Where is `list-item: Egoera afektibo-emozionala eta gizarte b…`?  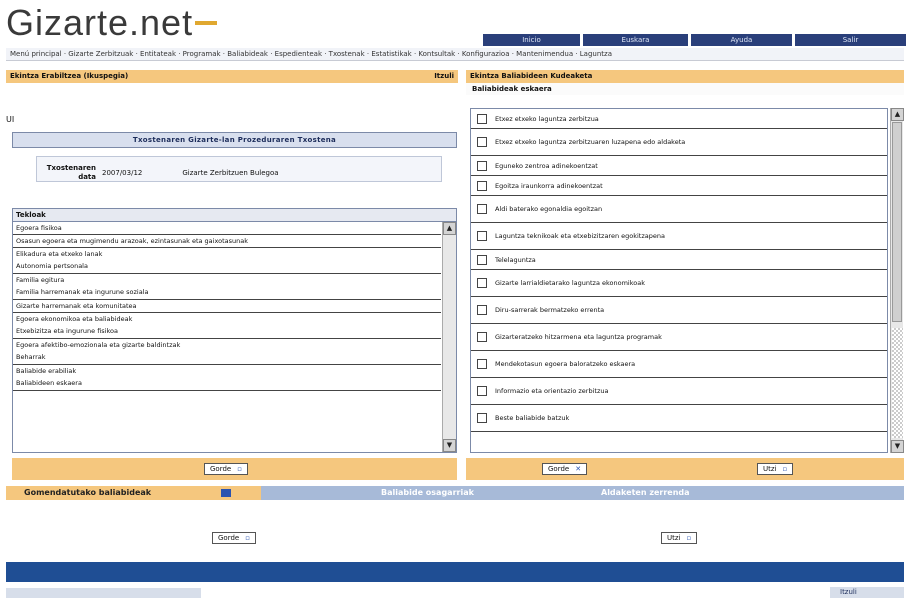 list-item: Egoera afektibo-emozionala eta gizarte b… is located at coordinates (227, 352).